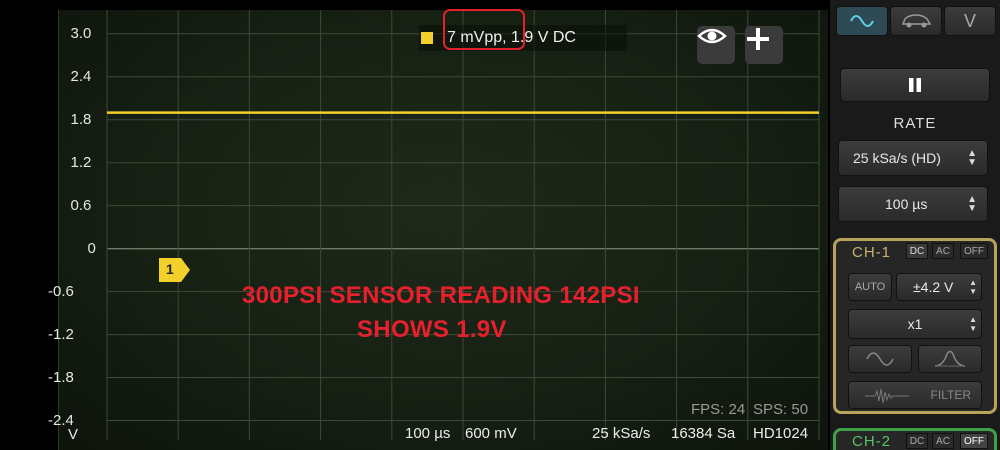  I want to click on annotation-line-1: 300PSI SENSOR READING 142PSI, so click(441, 295).